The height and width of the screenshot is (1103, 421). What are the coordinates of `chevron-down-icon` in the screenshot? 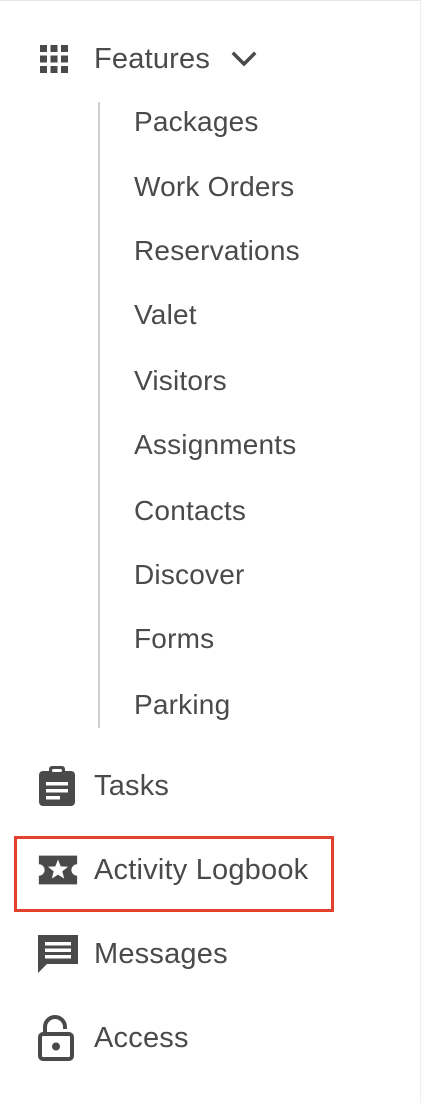 It's located at (244, 59).